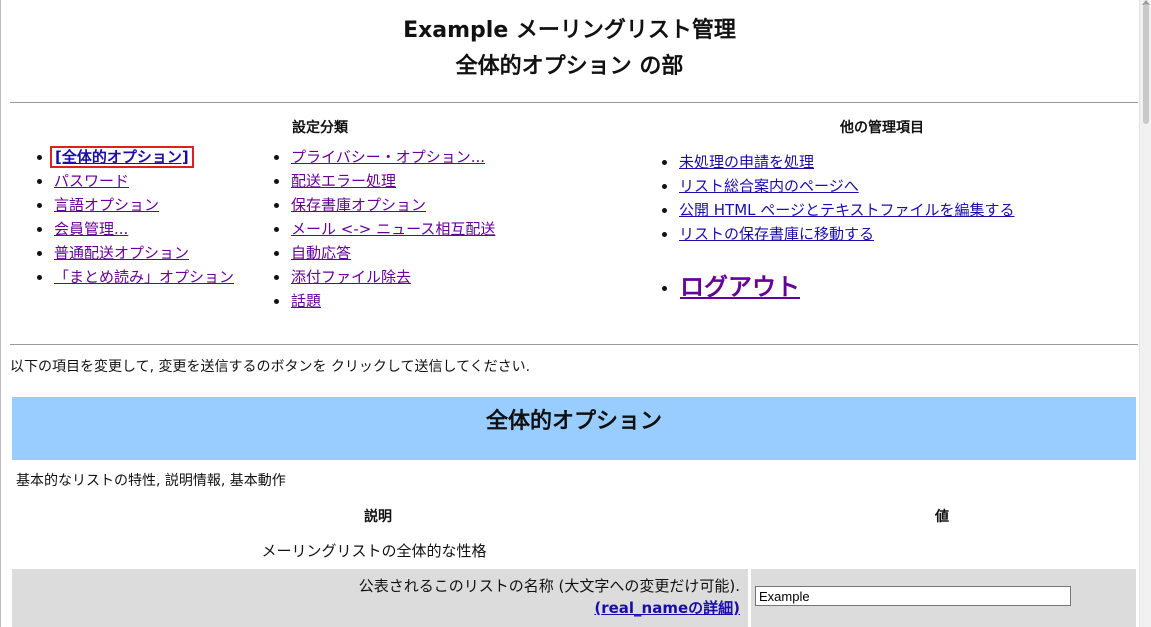 This screenshot has height=627, width=1151. I want to click on vertical-scrollbar, so click(1145, 313).